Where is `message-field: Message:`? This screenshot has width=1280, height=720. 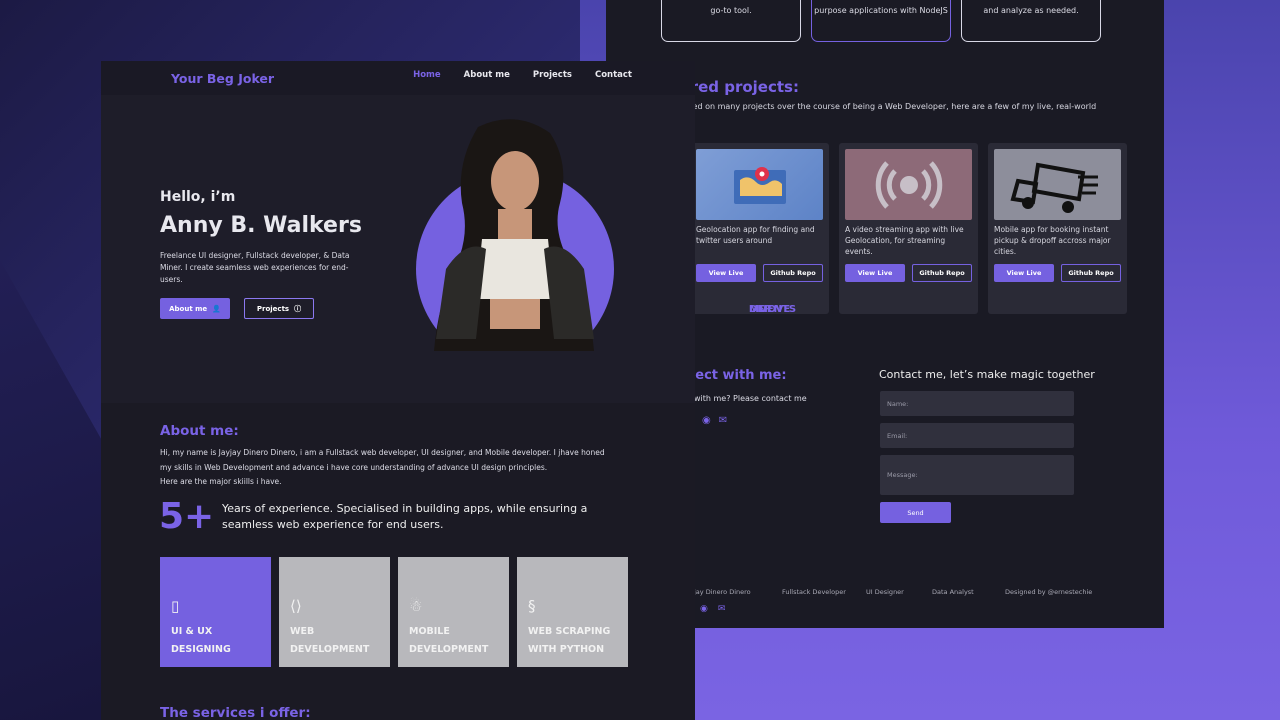
message-field: Message: is located at coordinates (977, 475).